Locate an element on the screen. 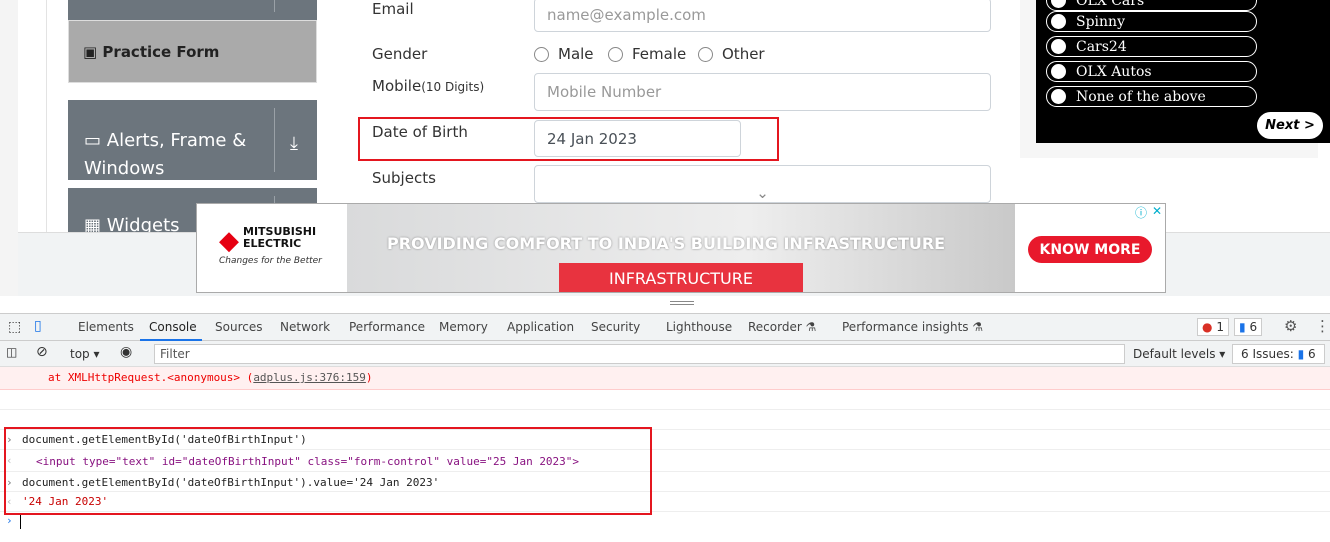 The width and height of the screenshot is (1330, 542). divider is located at coordinates (46, 116).